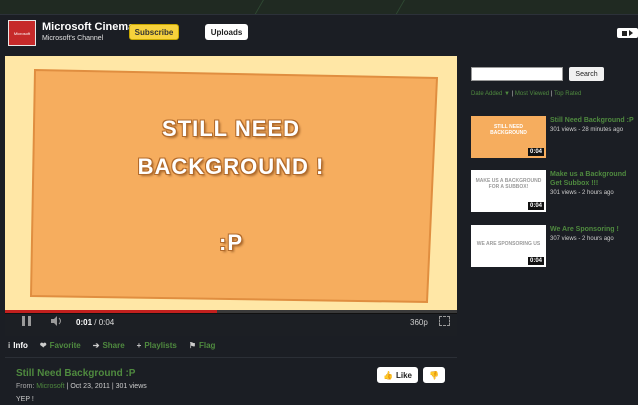  Describe the element at coordinates (586, 74) in the screenshot. I see `search-button: Search` at that location.